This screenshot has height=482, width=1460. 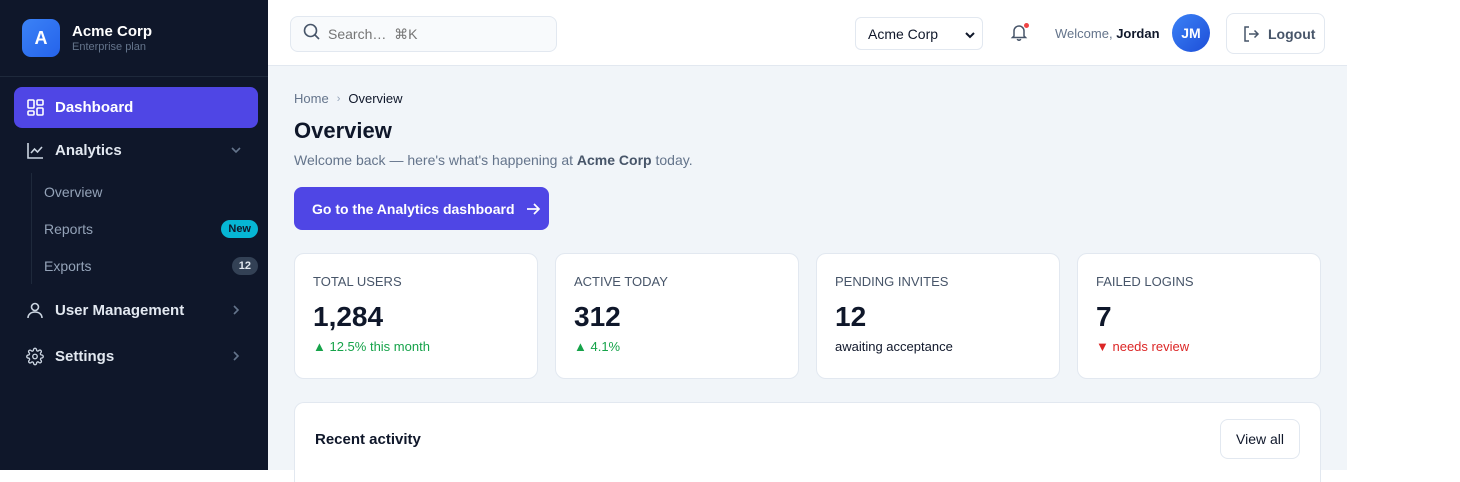 I want to click on stat-value: 12, so click(x=851, y=316).